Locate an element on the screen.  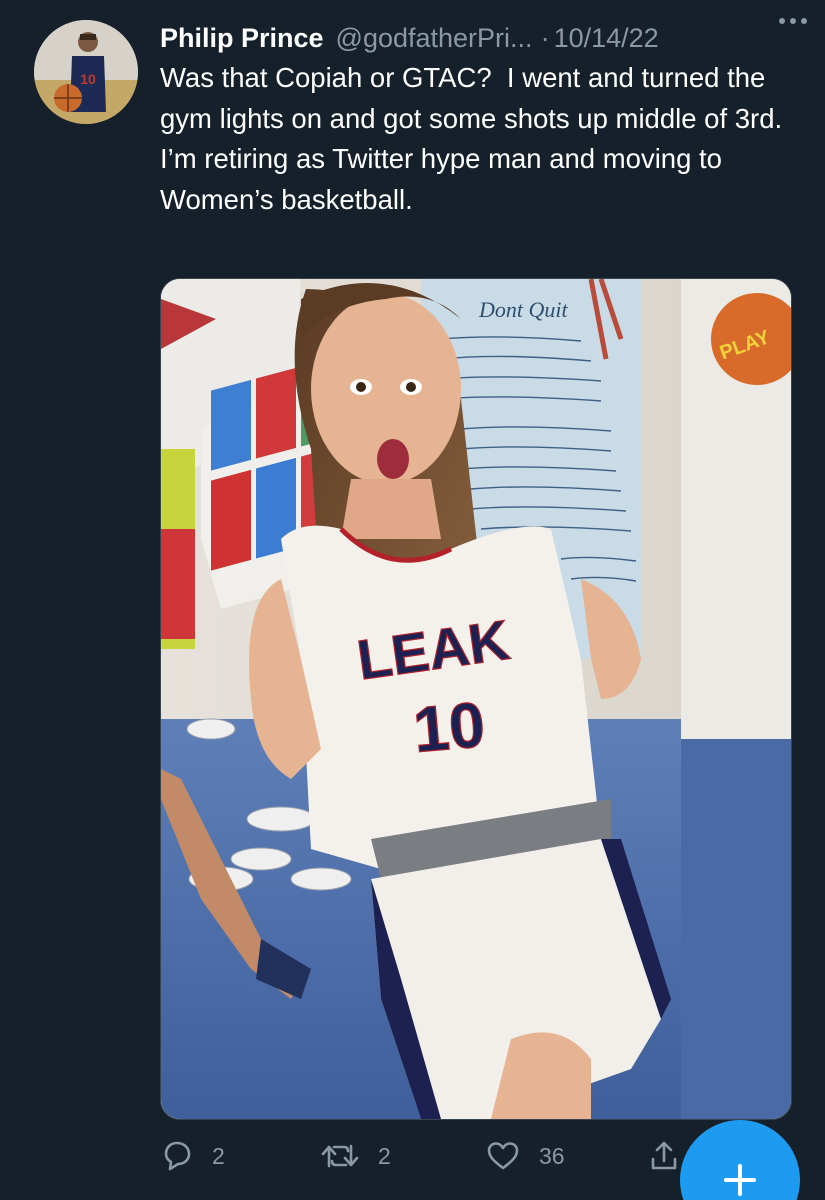
like-count: 36 is located at coordinates (552, 1155).